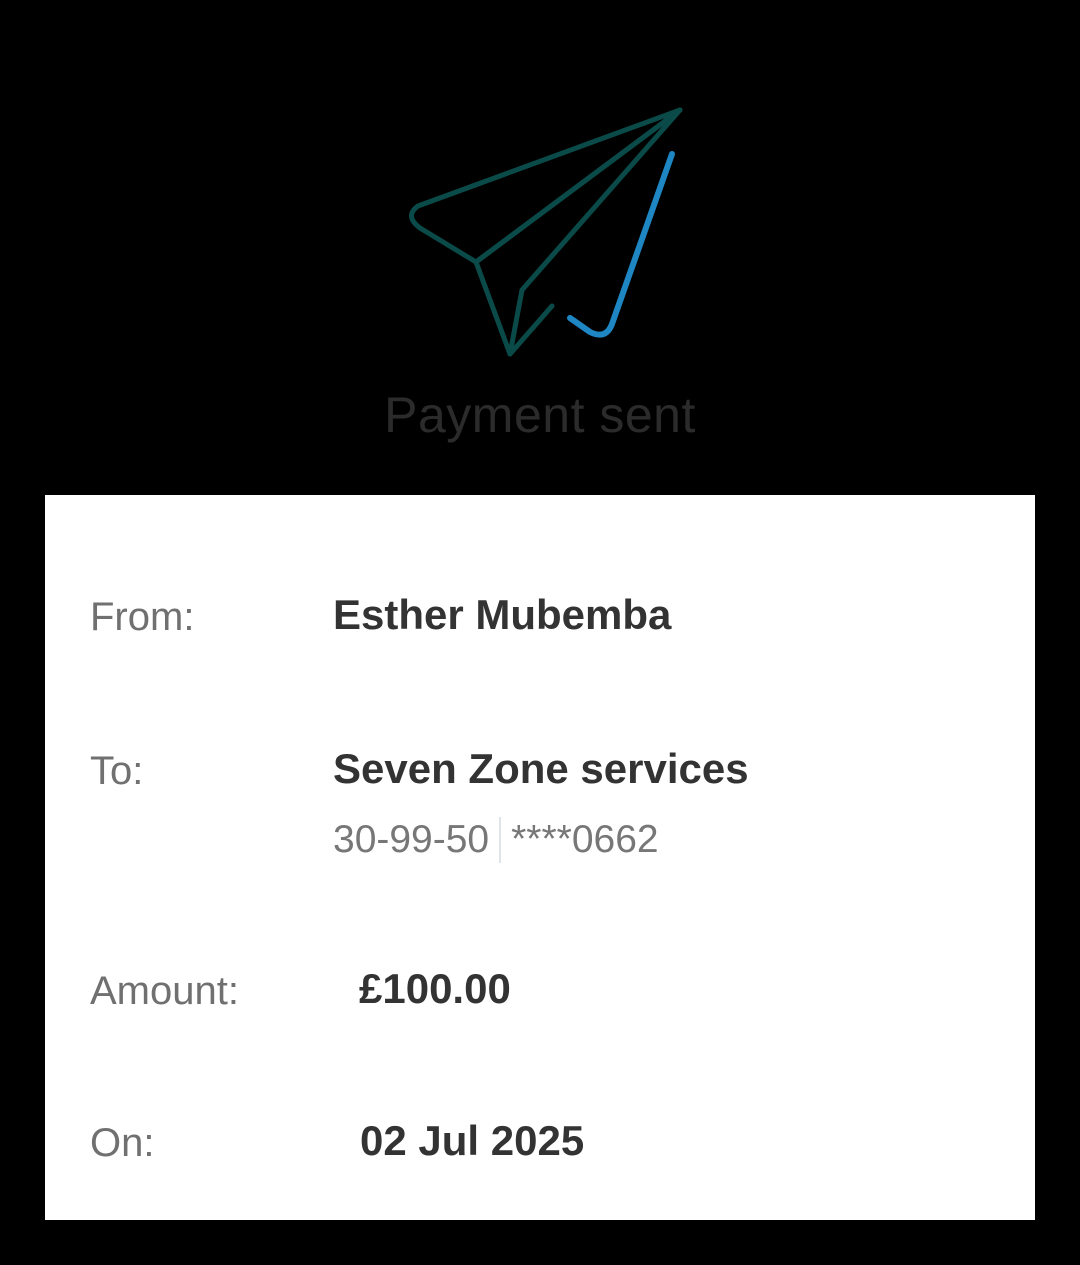 The height and width of the screenshot is (1265, 1080). Describe the element at coordinates (496, 840) in the screenshot. I see `recipient-account-details: 30-99-50 ****0662` at that location.